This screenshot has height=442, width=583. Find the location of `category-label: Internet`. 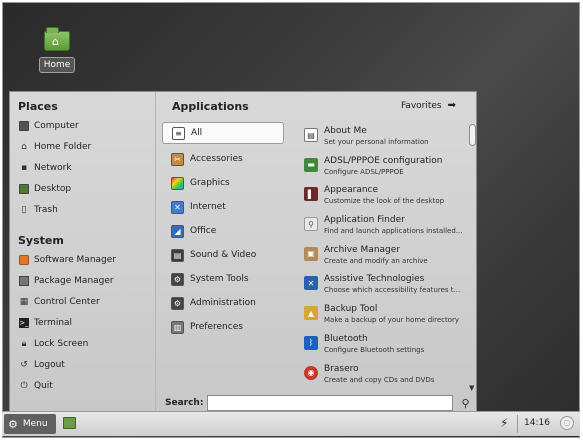

category-label: Internet is located at coordinates (208, 207).